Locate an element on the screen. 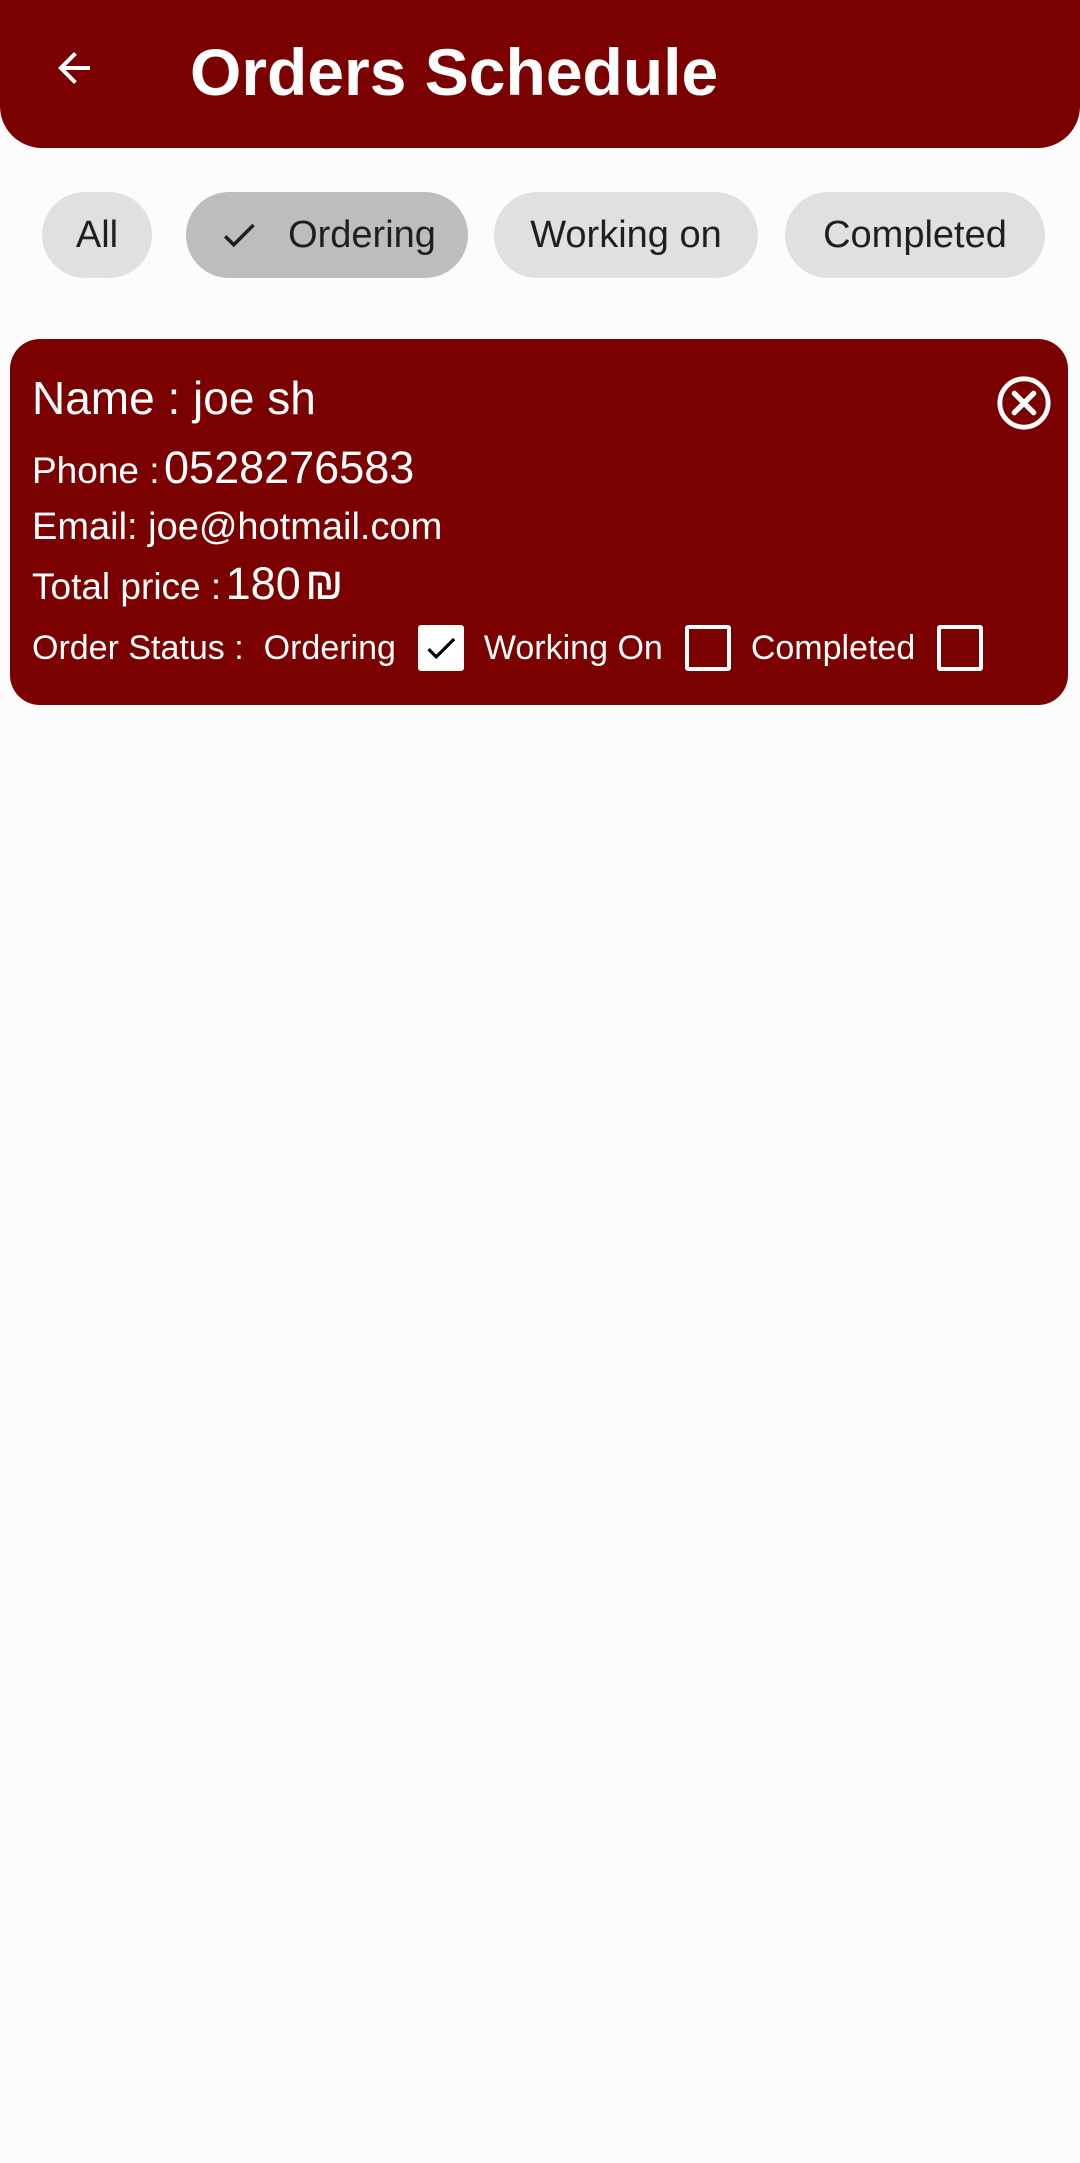 This screenshot has width=1080, height=2163. filter-chip-ordering: Ordering is located at coordinates (327, 235).